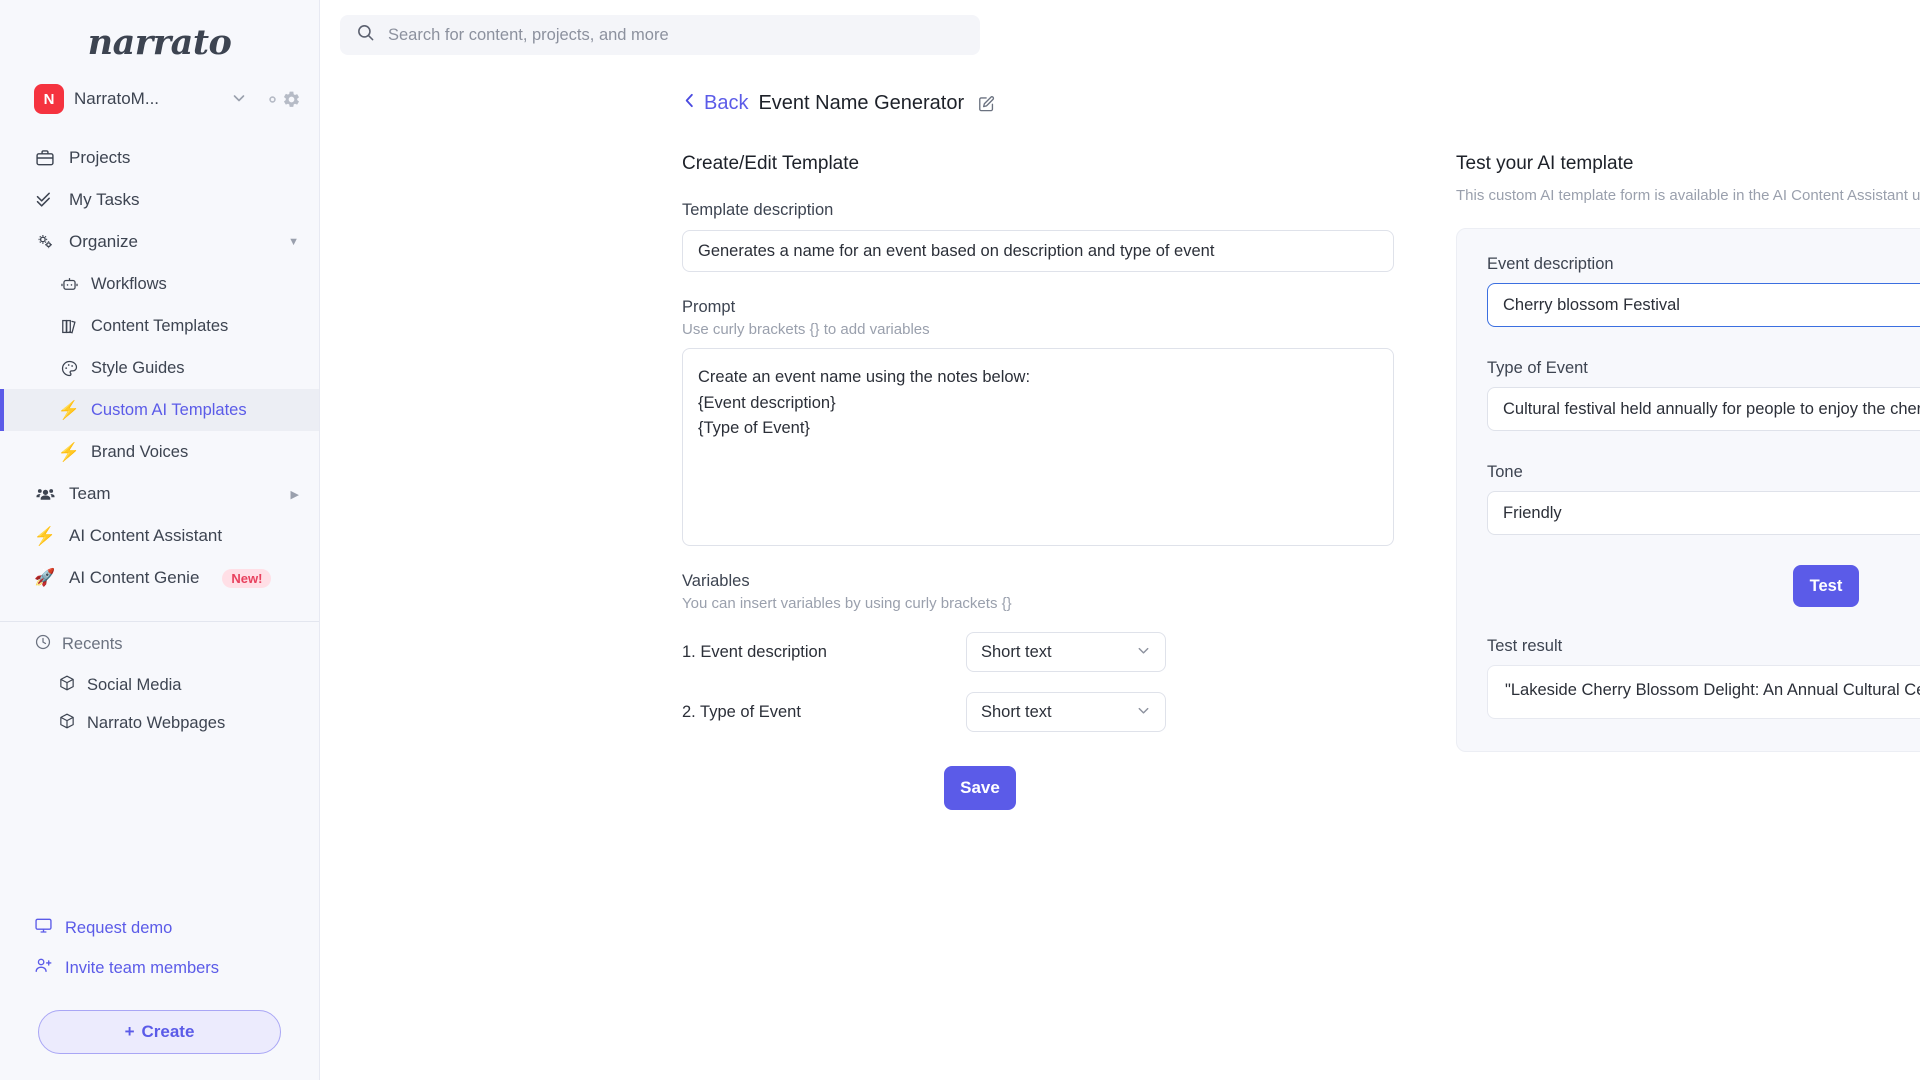 Image resolution: width=1920 pixels, height=1080 pixels. What do you see at coordinates (741, 711) in the screenshot?
I see `variable-name: 2. Type of Event` at bounding box center [741, 711].